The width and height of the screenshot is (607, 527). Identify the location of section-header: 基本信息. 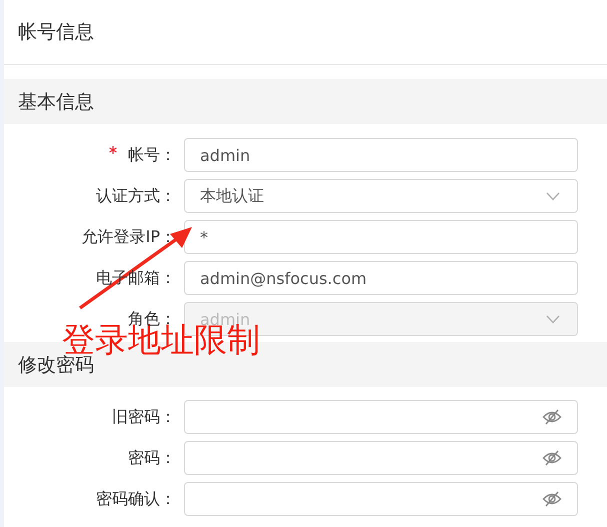
(305, 101).